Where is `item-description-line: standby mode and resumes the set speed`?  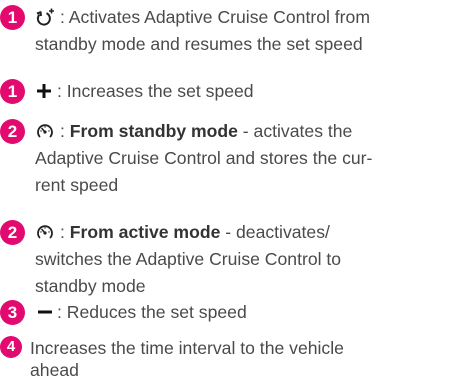 item-description-line: standby mode and resumes the set speed is located at coordinates (199, 44).